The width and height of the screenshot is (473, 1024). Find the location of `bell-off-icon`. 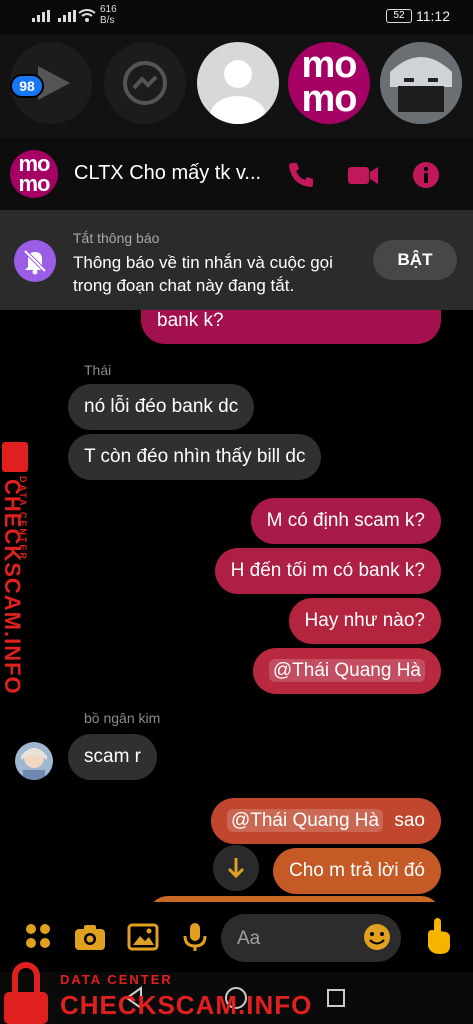

bell-off-icon is located at coordinates (35, 261).